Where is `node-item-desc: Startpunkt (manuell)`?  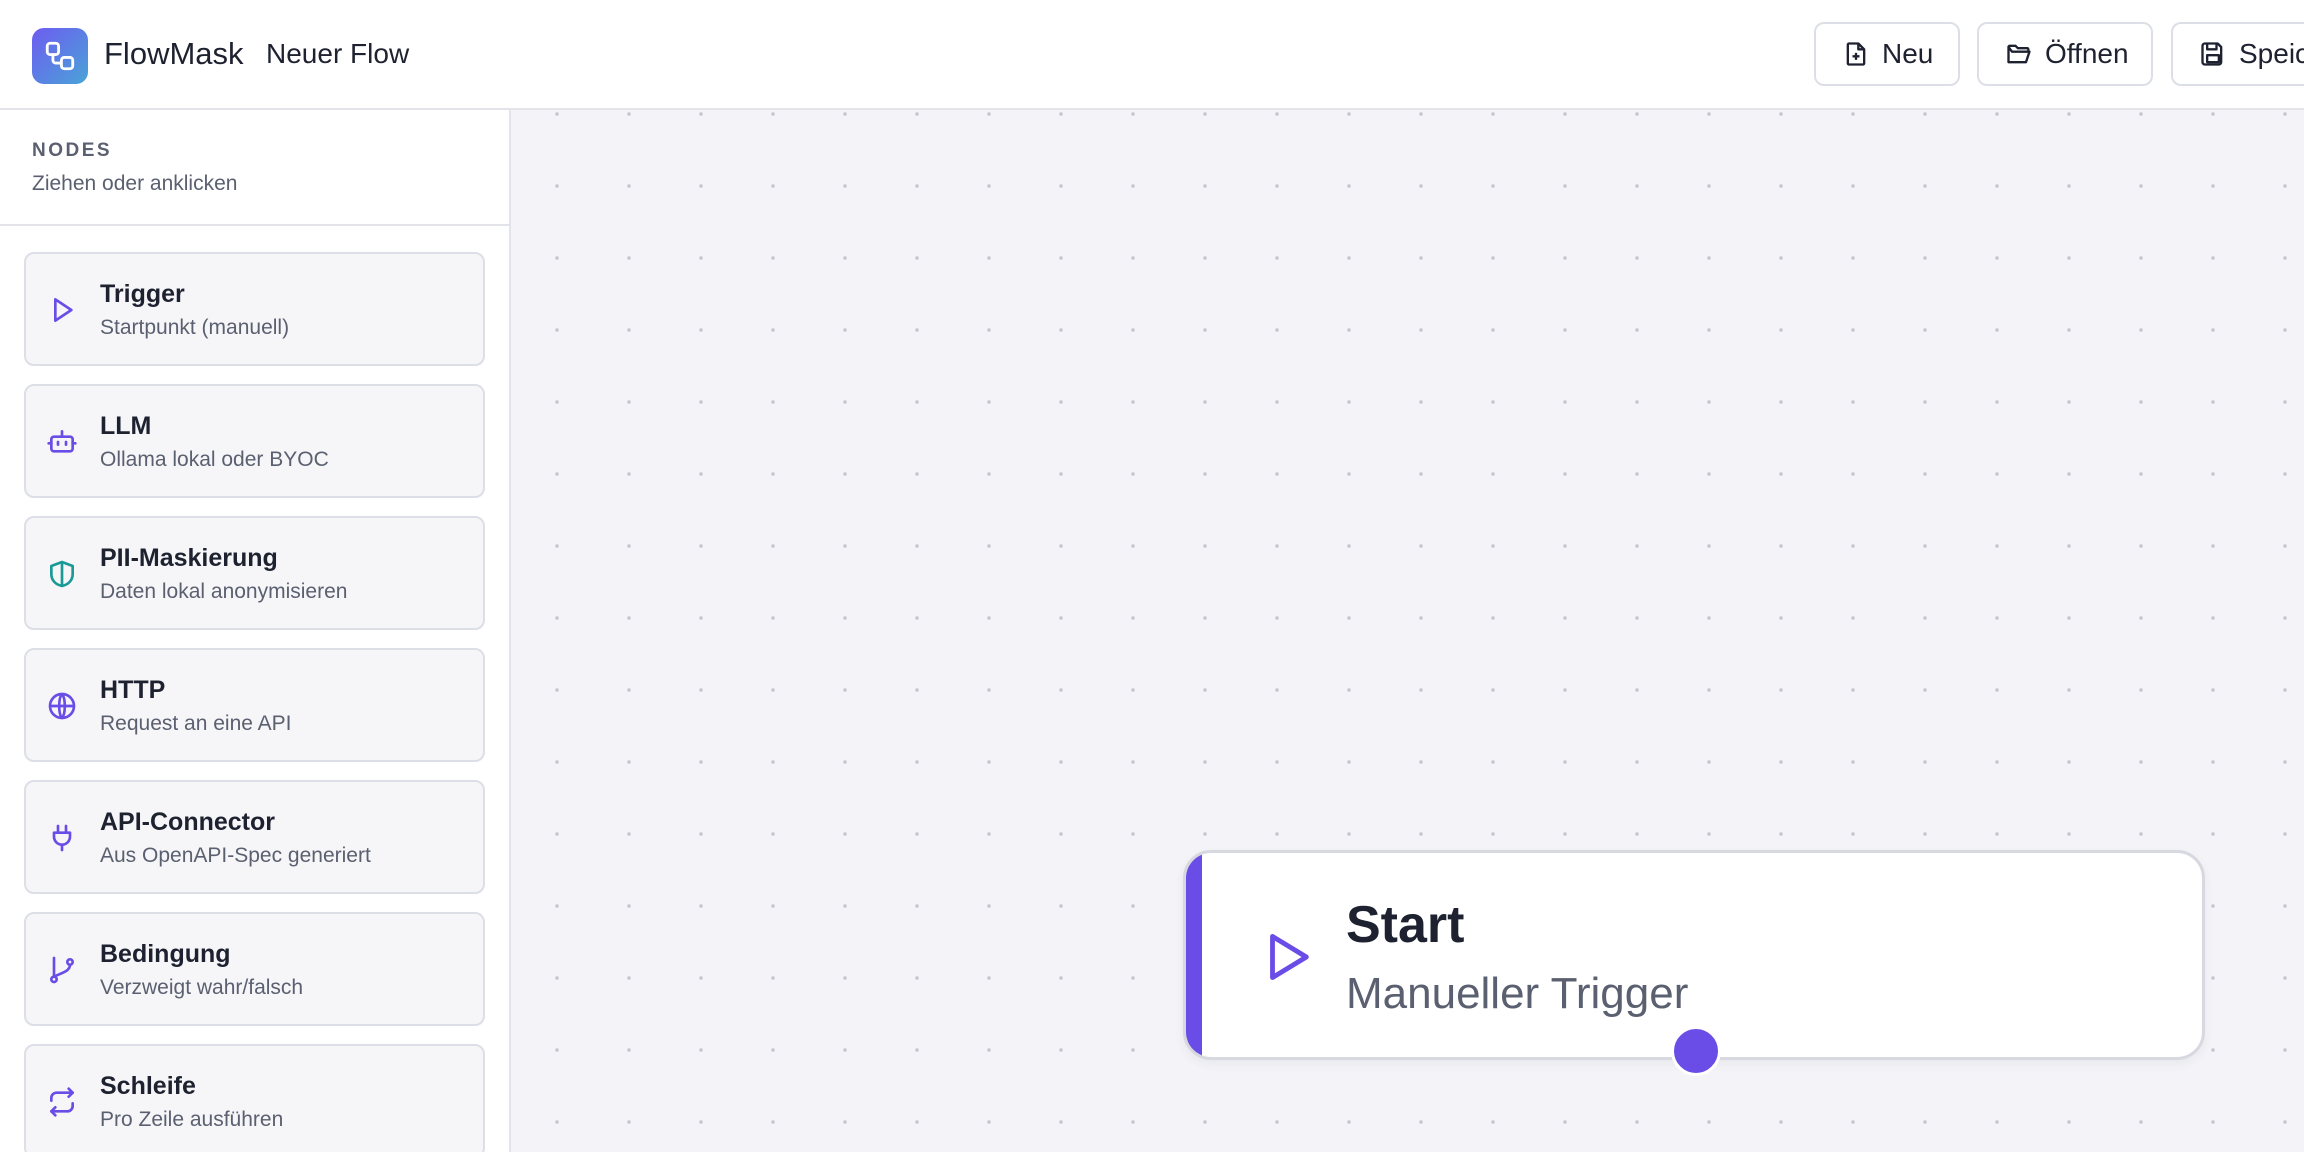 node-item-desc: Startpunkt (manuell) is located at coordinates (195, 327).